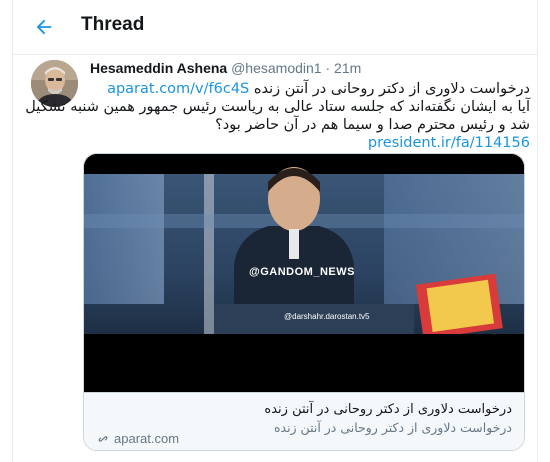 The width and height of the screenshot is (550, 462). Describe the element at coordinates (158, 68) in the screenshot. I see `author-name: Hesameddin Ashena` at that location.